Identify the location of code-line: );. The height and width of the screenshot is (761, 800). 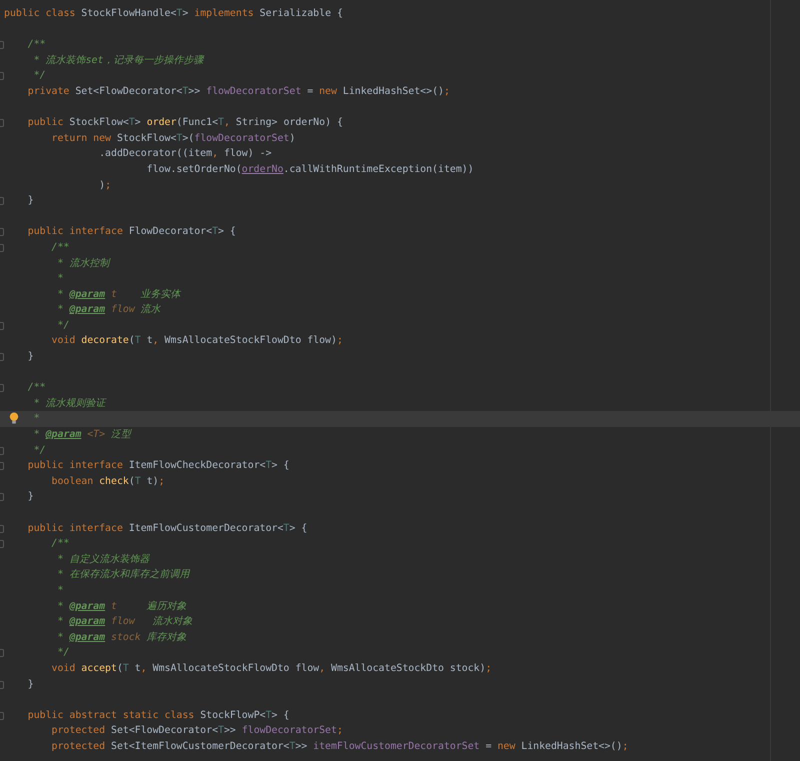
(105, 185).